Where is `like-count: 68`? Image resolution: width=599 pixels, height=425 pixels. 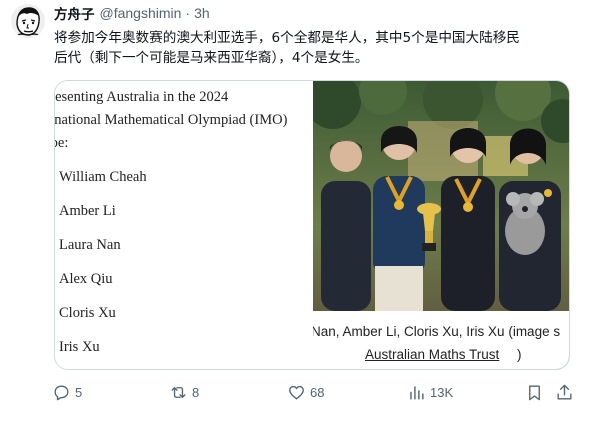 like-count: 68 is located at coordinates (317, 392).